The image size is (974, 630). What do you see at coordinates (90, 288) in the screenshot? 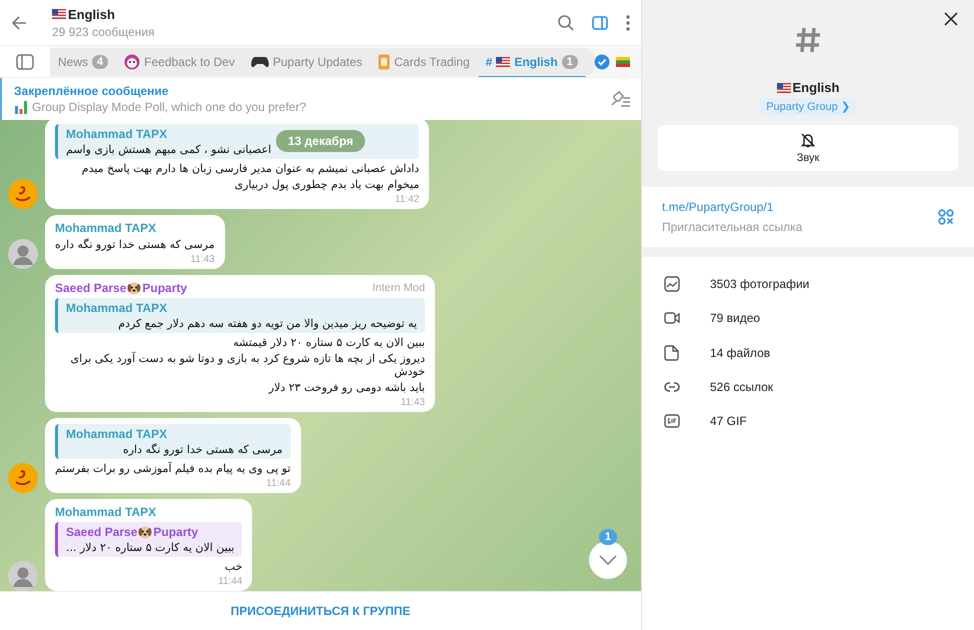
I see `sender-name: Saeed Parse` at bounding box center [90, 288].